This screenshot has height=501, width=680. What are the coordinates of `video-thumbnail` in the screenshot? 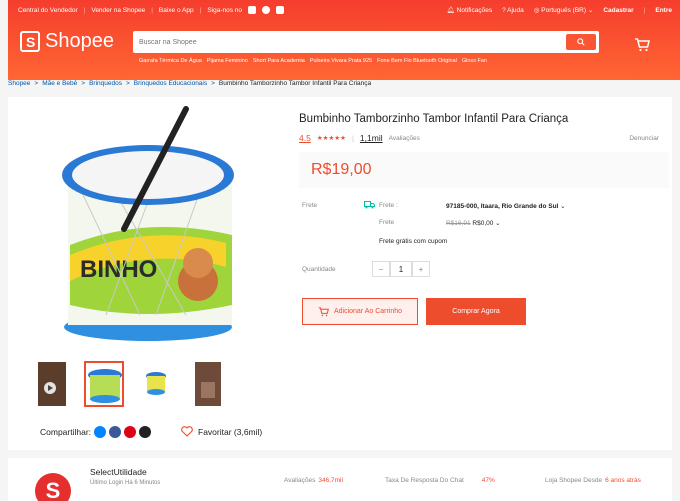 It's located at (52, 384).